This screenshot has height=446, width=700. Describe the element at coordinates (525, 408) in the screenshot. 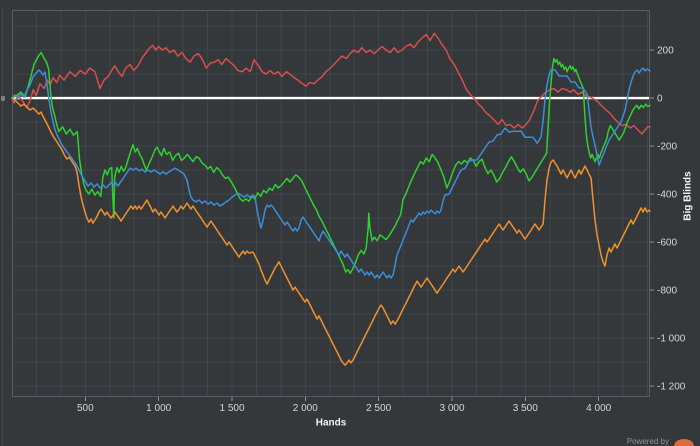

I see `x-tick-label: 3 500` at that location.